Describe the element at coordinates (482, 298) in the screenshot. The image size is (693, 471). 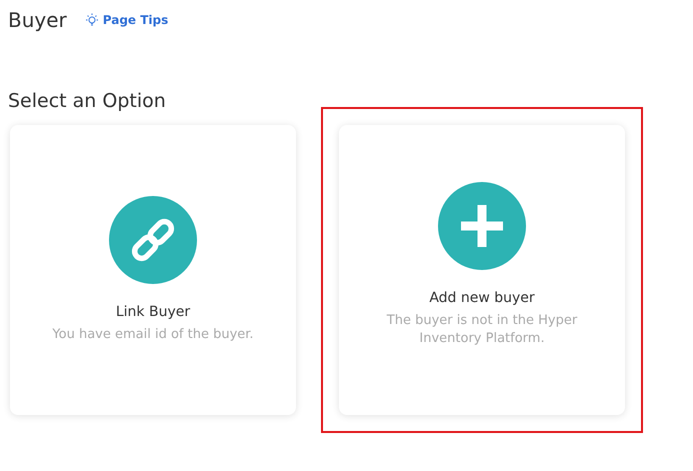
I see `option-title: Add new buyer` at that location.